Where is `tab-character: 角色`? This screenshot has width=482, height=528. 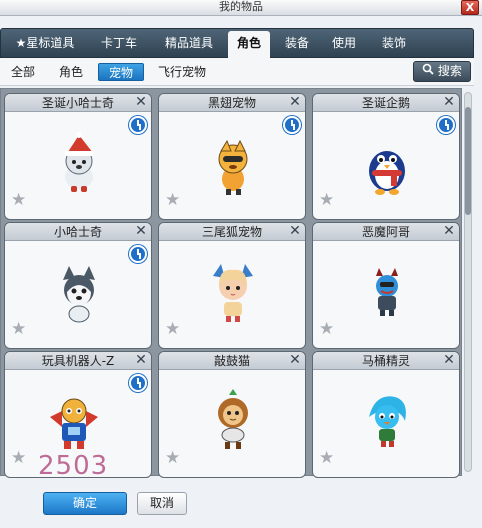
tab-character: 角色 is located at coordinates (249, 44).